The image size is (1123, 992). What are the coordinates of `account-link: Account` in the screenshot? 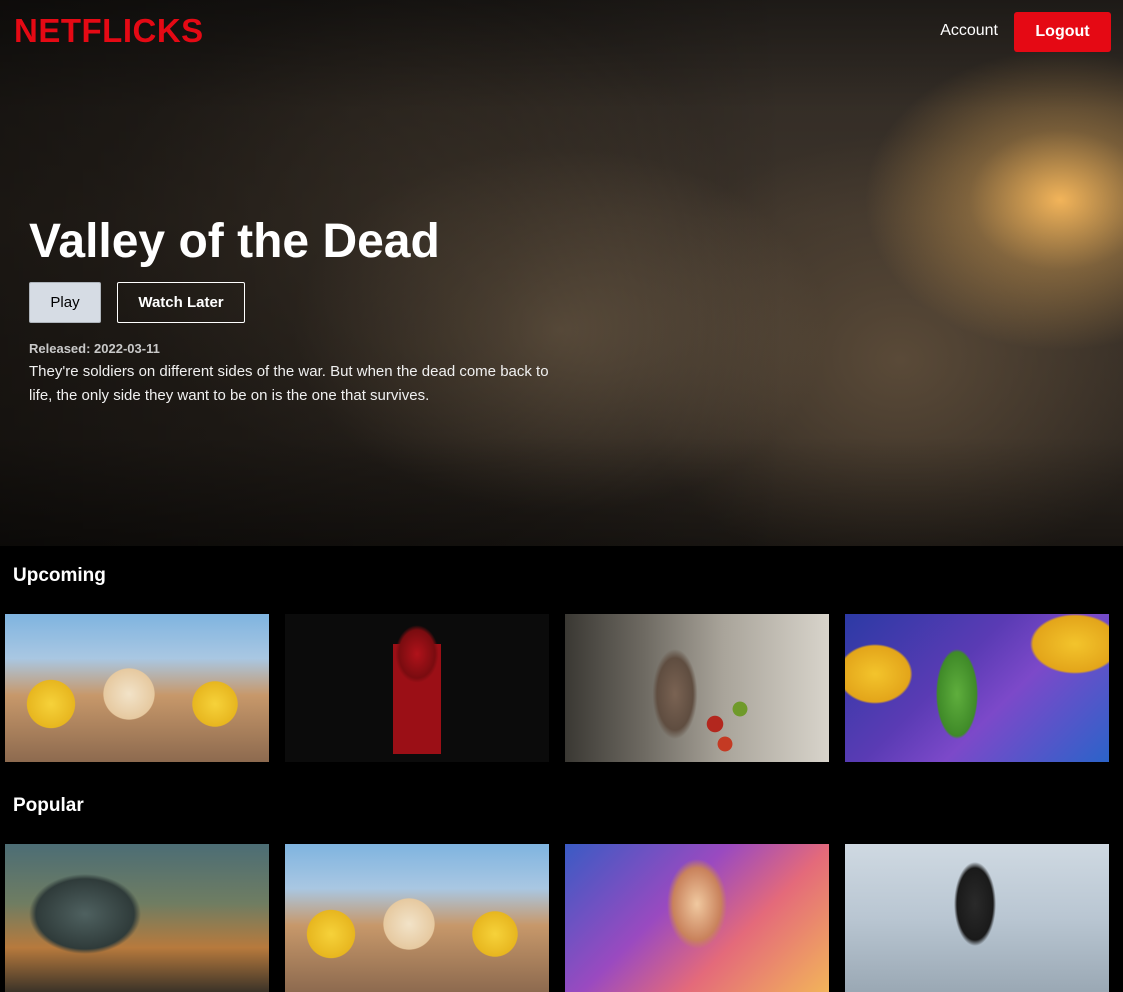 It's located at (969, 31).